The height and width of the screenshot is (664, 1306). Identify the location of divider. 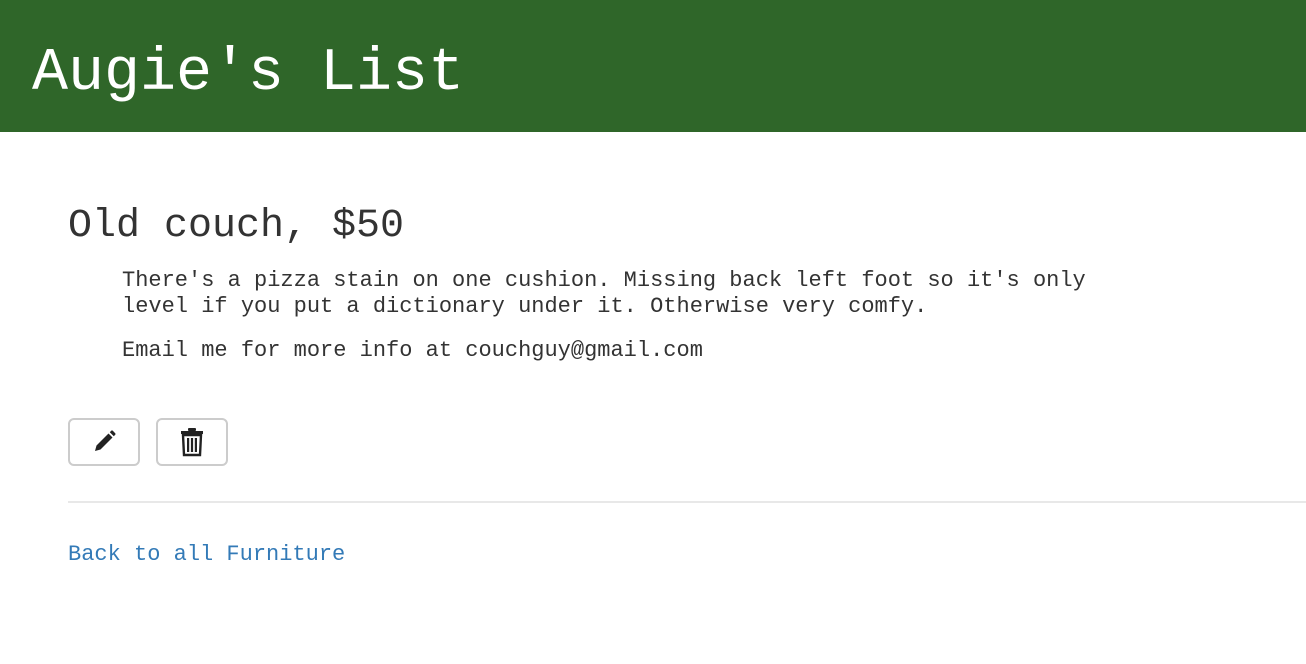
(687, 502).